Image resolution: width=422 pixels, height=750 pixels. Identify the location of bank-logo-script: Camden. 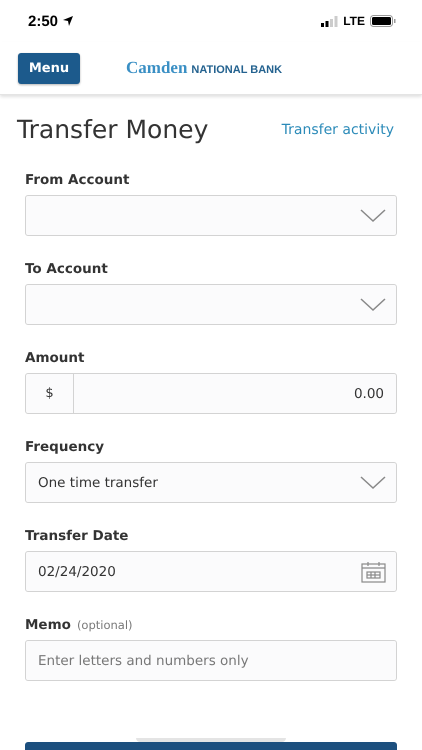
(157, 68).